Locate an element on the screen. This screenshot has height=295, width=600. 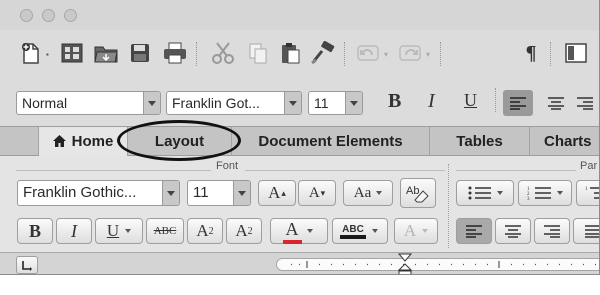
font-size-select: 11 is located at coordinates (335, 103).